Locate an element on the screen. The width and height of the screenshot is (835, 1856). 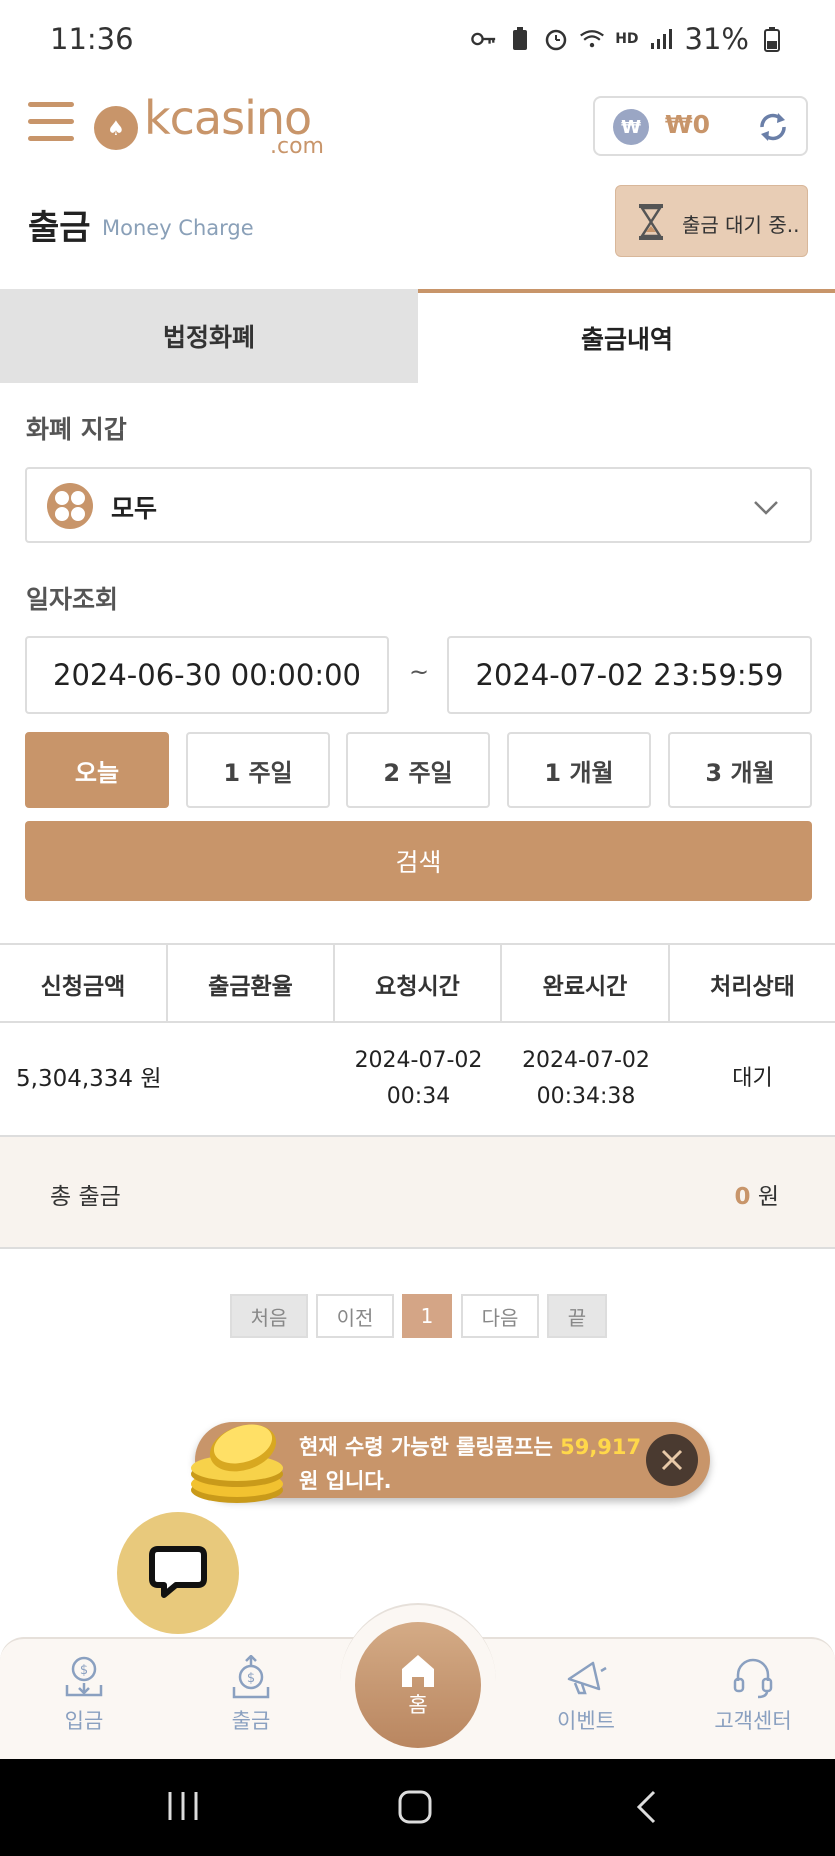
request-time: 00:34 is located at coordinates (418, 1096).